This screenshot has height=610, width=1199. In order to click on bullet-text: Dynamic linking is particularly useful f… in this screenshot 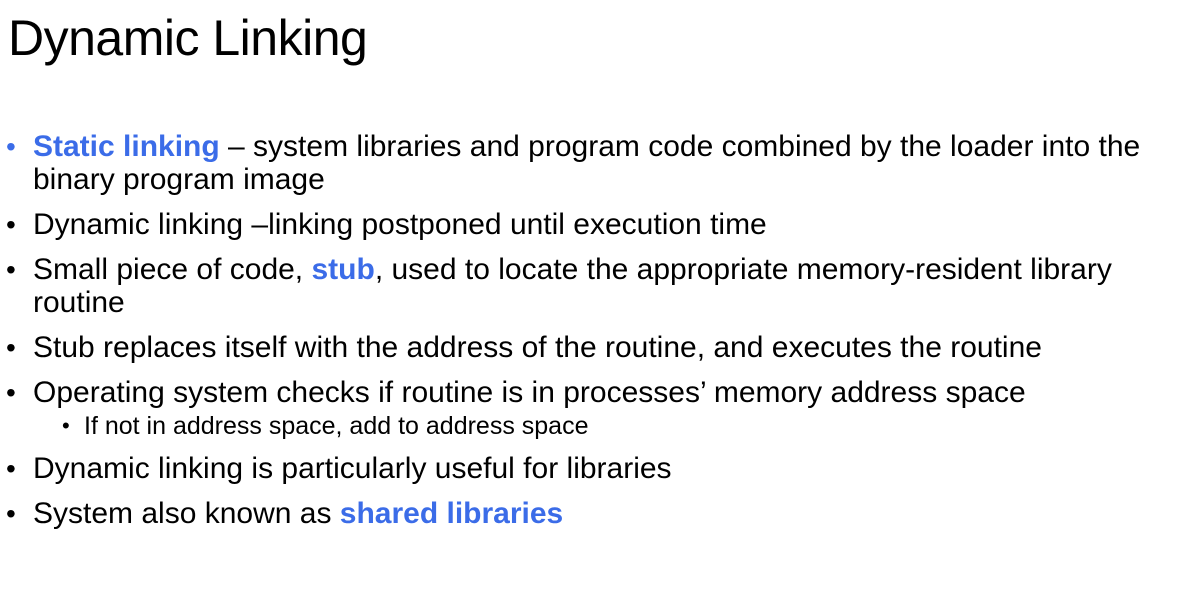, I will do `click(352, 468)`.